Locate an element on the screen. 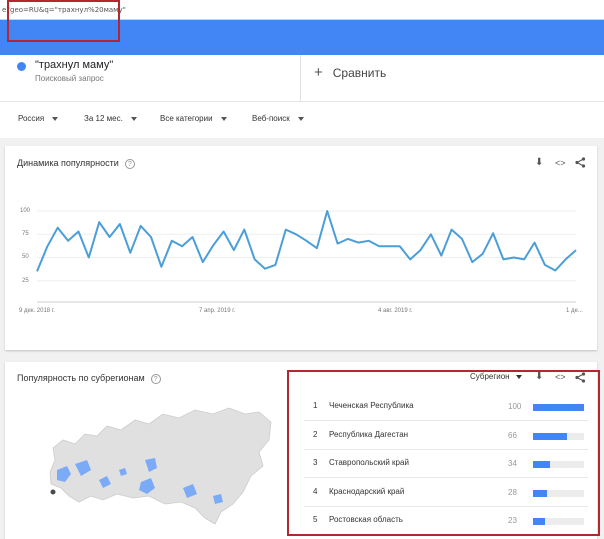 The height and width of the screenshot is (539, 604). x-tick-label: 4 авг. 2019 г. is located at coordinates (395, 311).